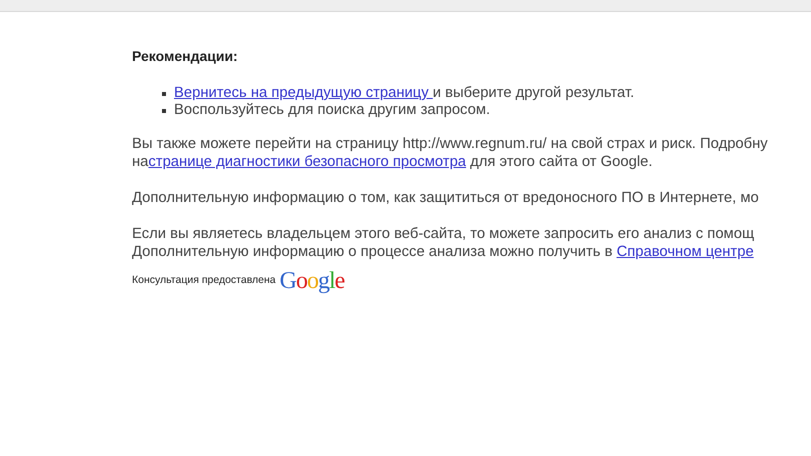 Image resolution: width=811 pixels, height=456 pixels. What do you see at coordinates (685, 252) in the screenshot?
I see `link: Справочном центре` at bounding box center [685, 252].